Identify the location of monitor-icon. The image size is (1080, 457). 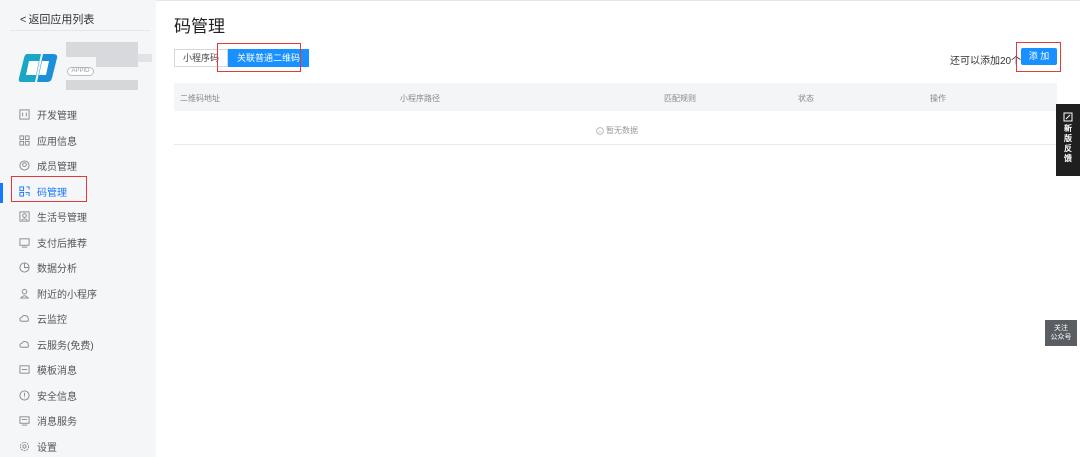
(24, 242).